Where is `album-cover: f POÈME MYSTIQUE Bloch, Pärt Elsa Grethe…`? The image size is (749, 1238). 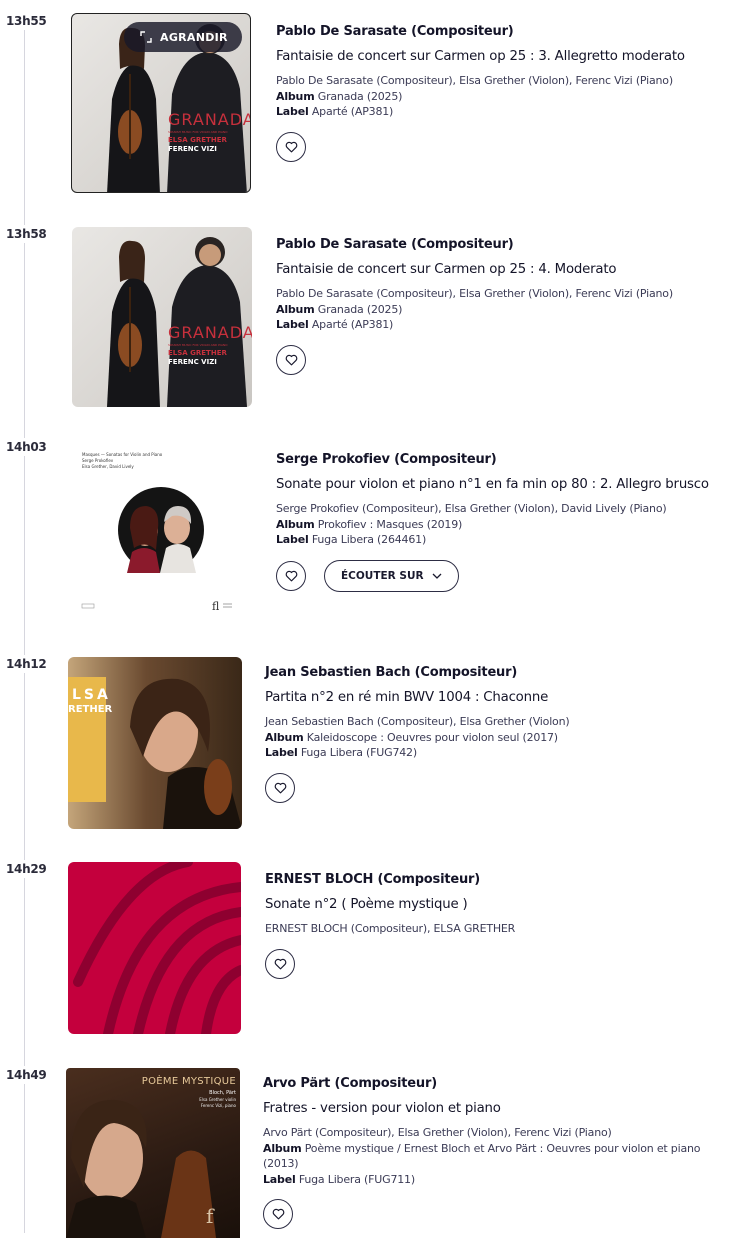
album-cover: f POÈME MYSTIQUE Bloch, Pärt Elsa Grethe… is located at coordinates (153, 1153).